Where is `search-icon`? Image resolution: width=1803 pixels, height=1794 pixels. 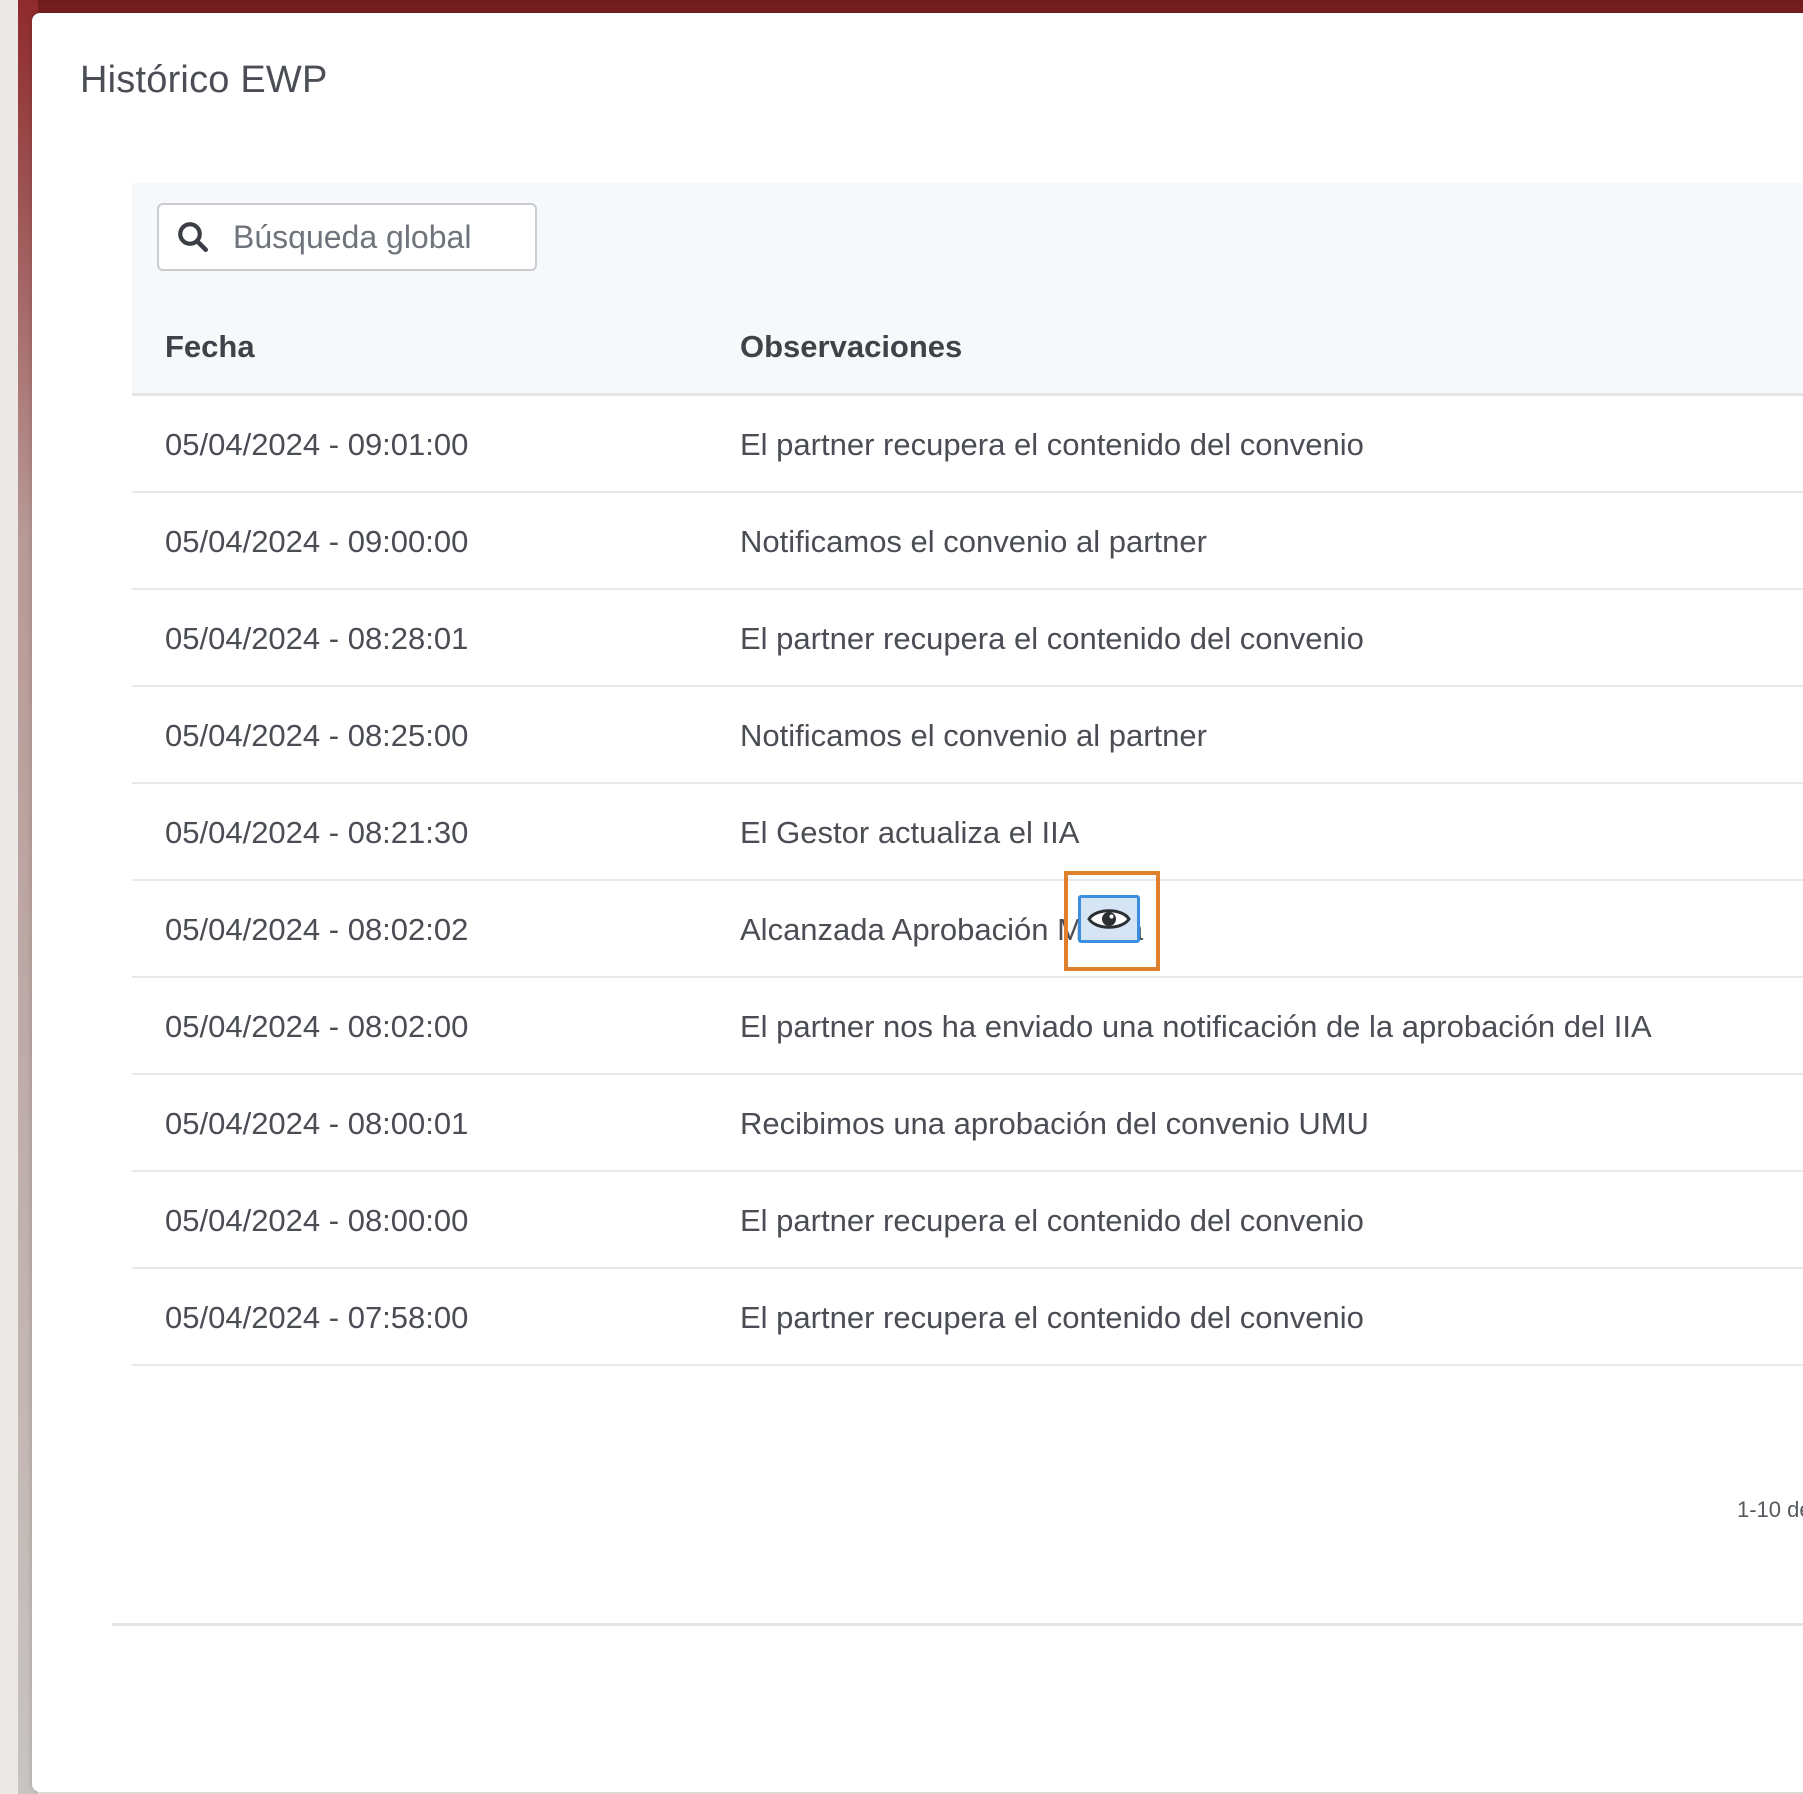
search-icon is located at coordinates (193, 237).